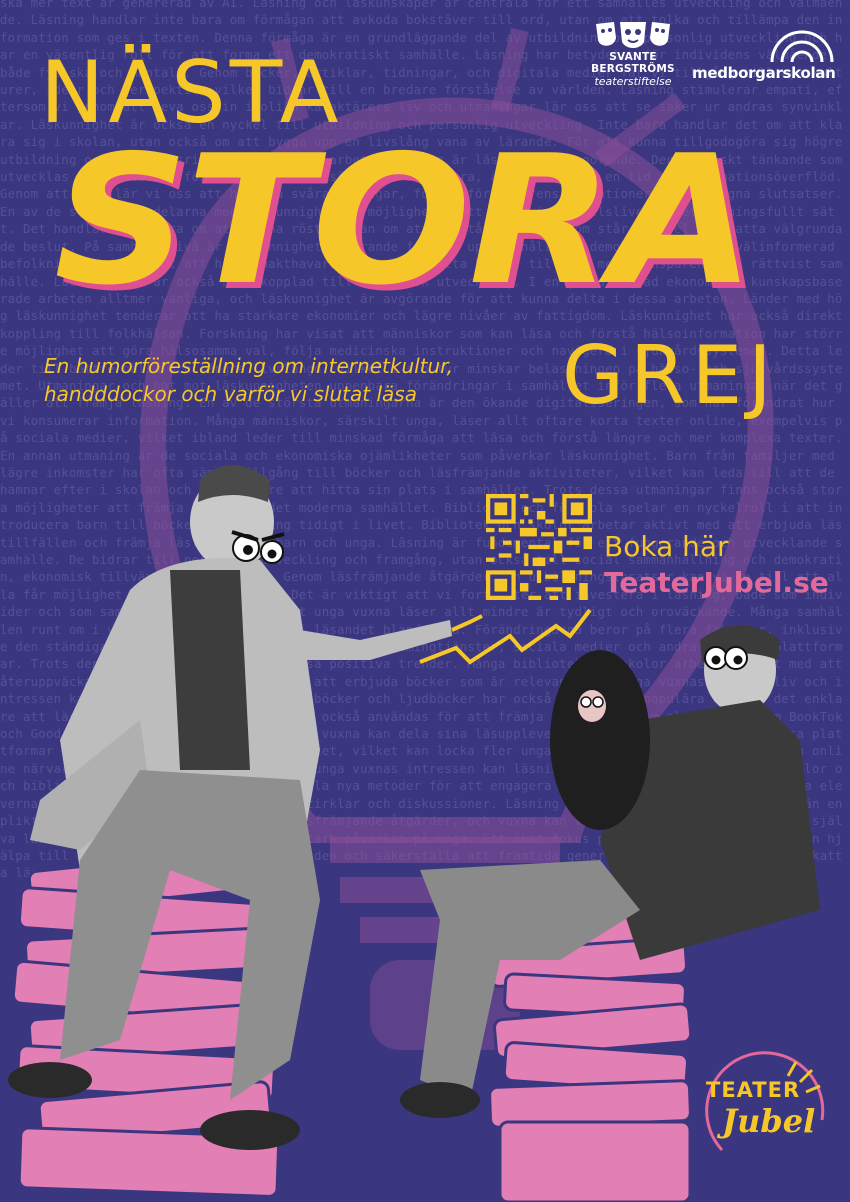 Image resolution: width=850 pixels, height=1202 pixels. I want to click on teater-word: TEATER, so click(753, 1090).